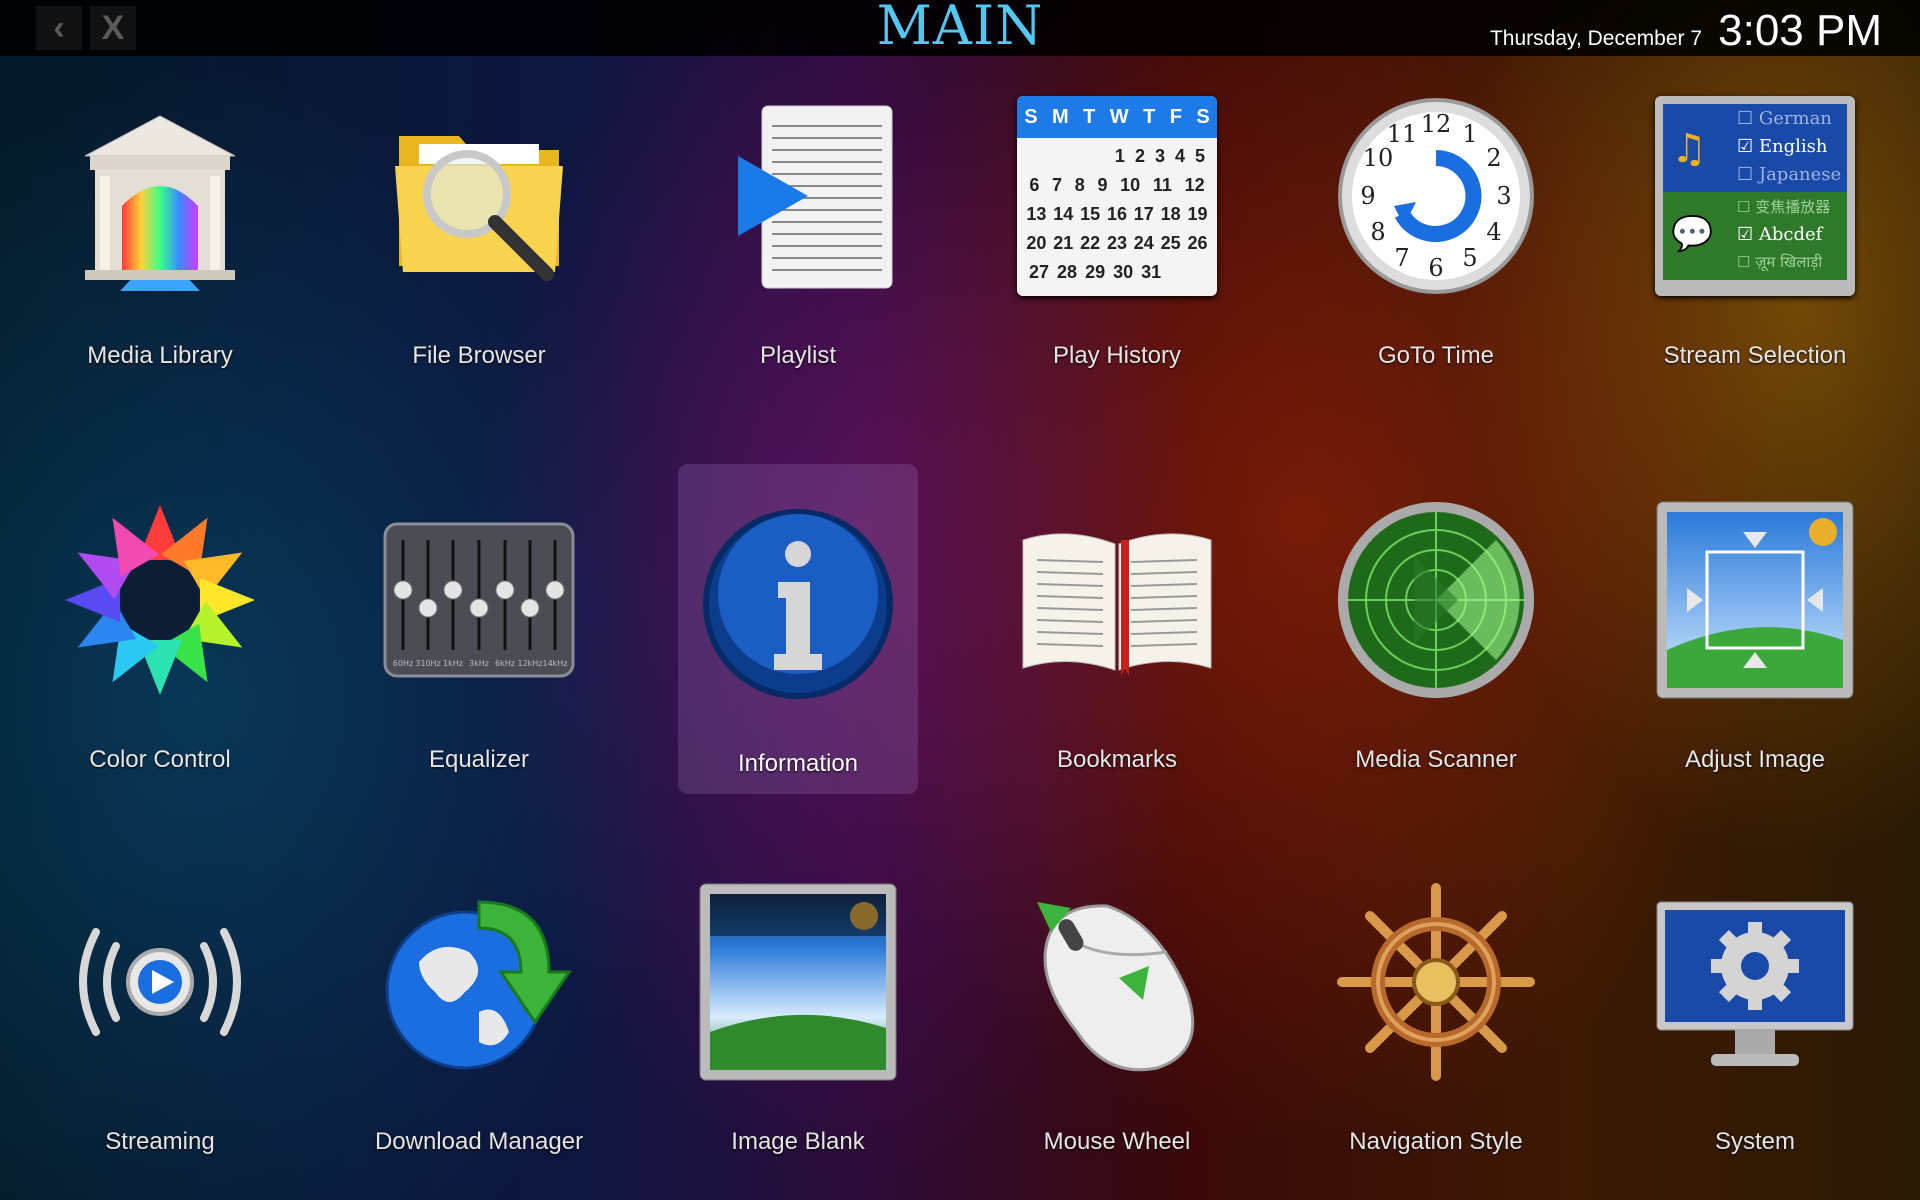 This screenshot has height=1200, width=1920. I want to click on svg-text: 14kHz, so click(554, 663).